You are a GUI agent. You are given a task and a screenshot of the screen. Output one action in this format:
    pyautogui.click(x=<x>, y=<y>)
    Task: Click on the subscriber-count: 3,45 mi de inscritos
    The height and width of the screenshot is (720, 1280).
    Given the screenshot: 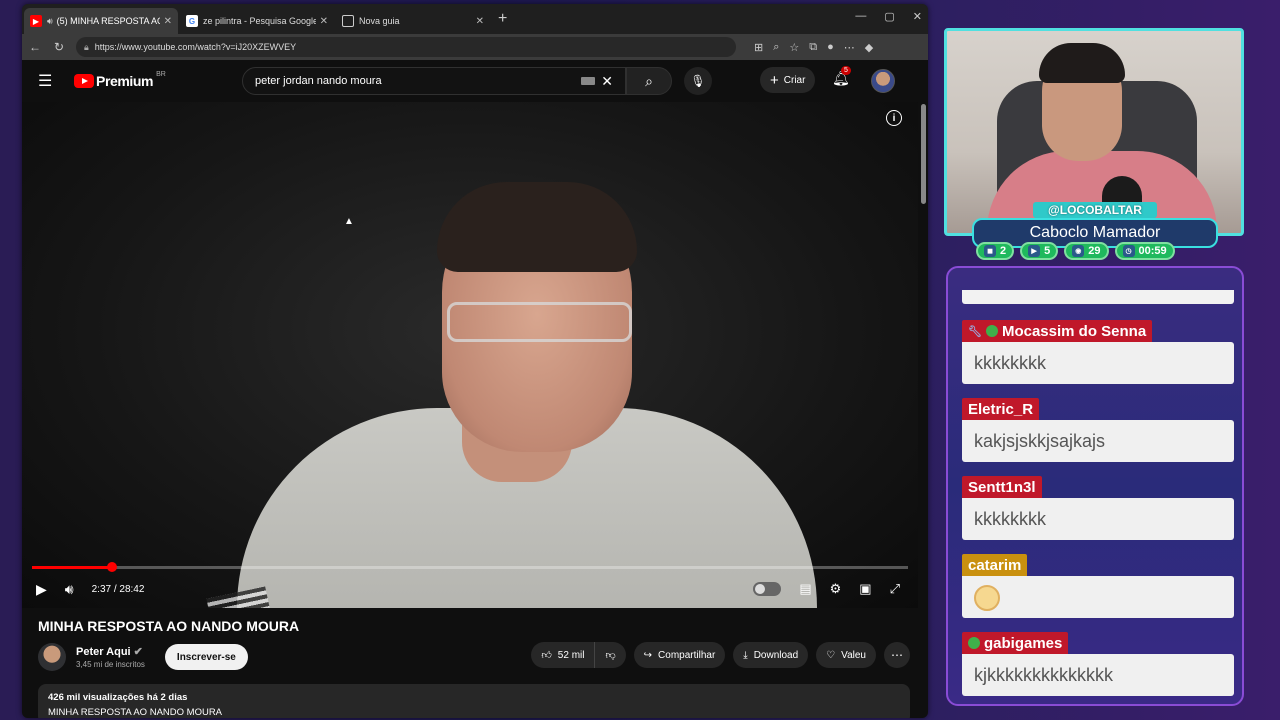 What is the action you would take?
    pyautogui.click(x=110, y=664)
    